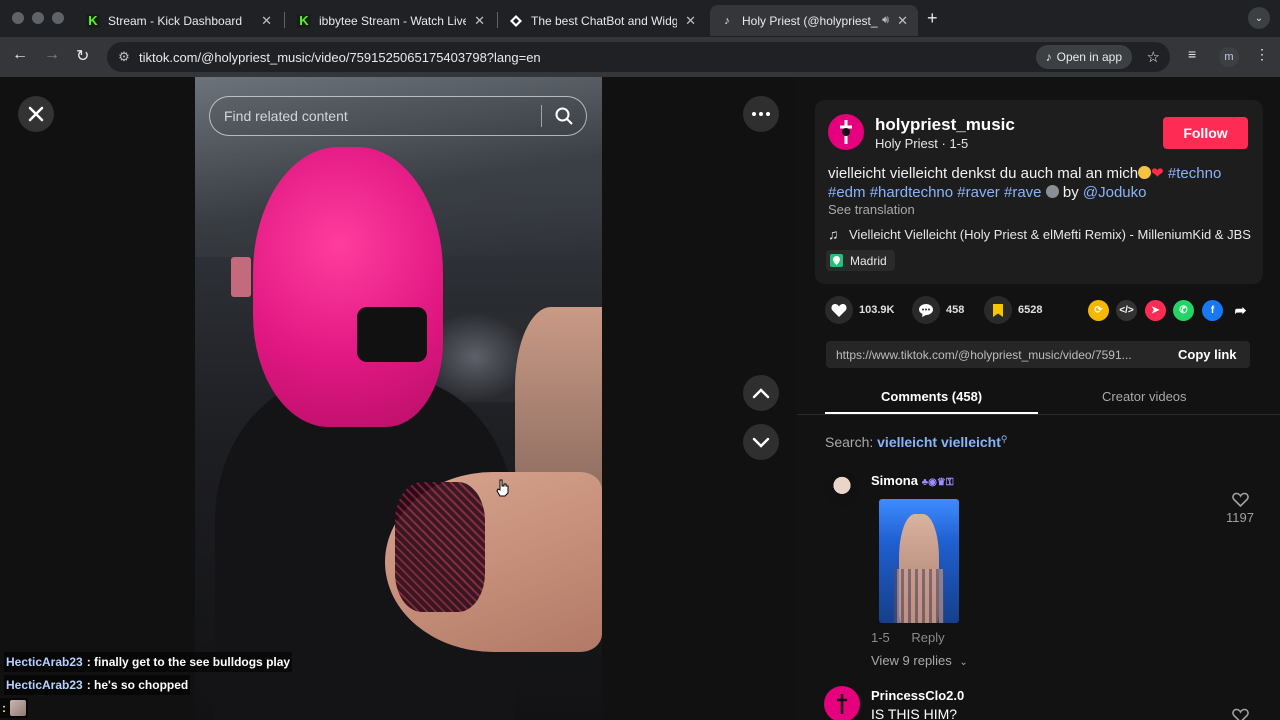 The image size is (1280, 720). What do you see at coordinates (1023, 192) in the screenshot?
I see `hashtag-link: #rave` at bounding box center [1023, 192].